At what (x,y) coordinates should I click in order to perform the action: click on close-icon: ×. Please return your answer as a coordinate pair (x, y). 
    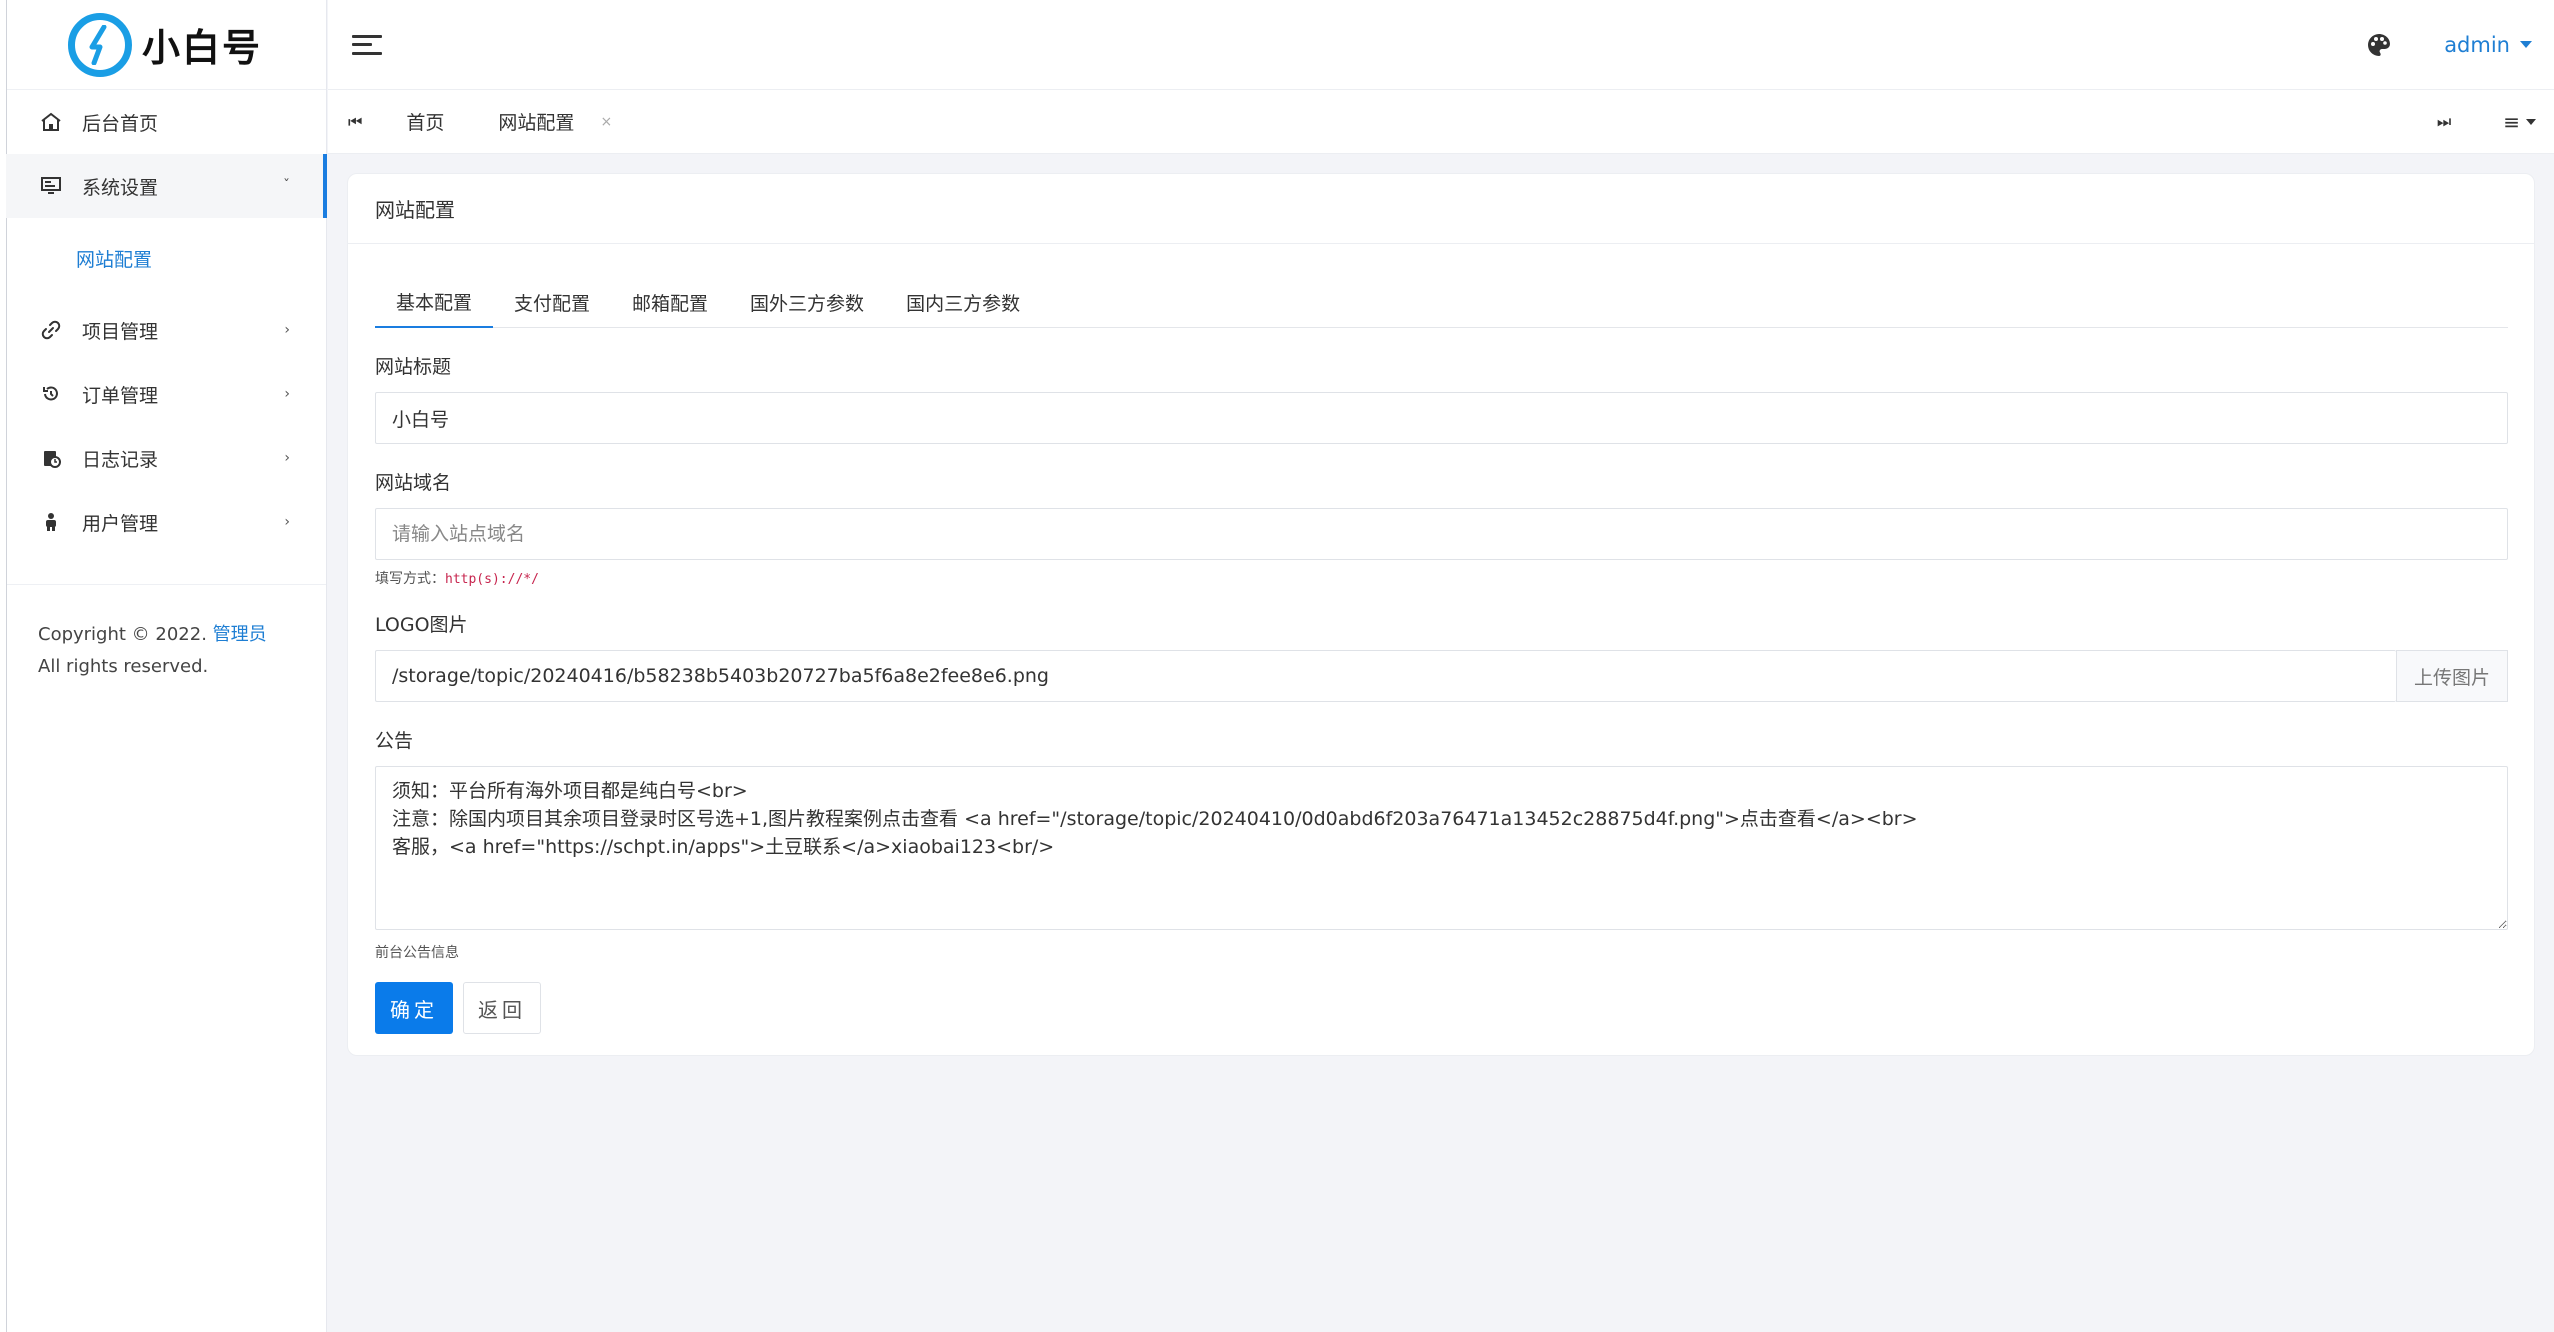
    Looking at the image, I should click on (606, 122).